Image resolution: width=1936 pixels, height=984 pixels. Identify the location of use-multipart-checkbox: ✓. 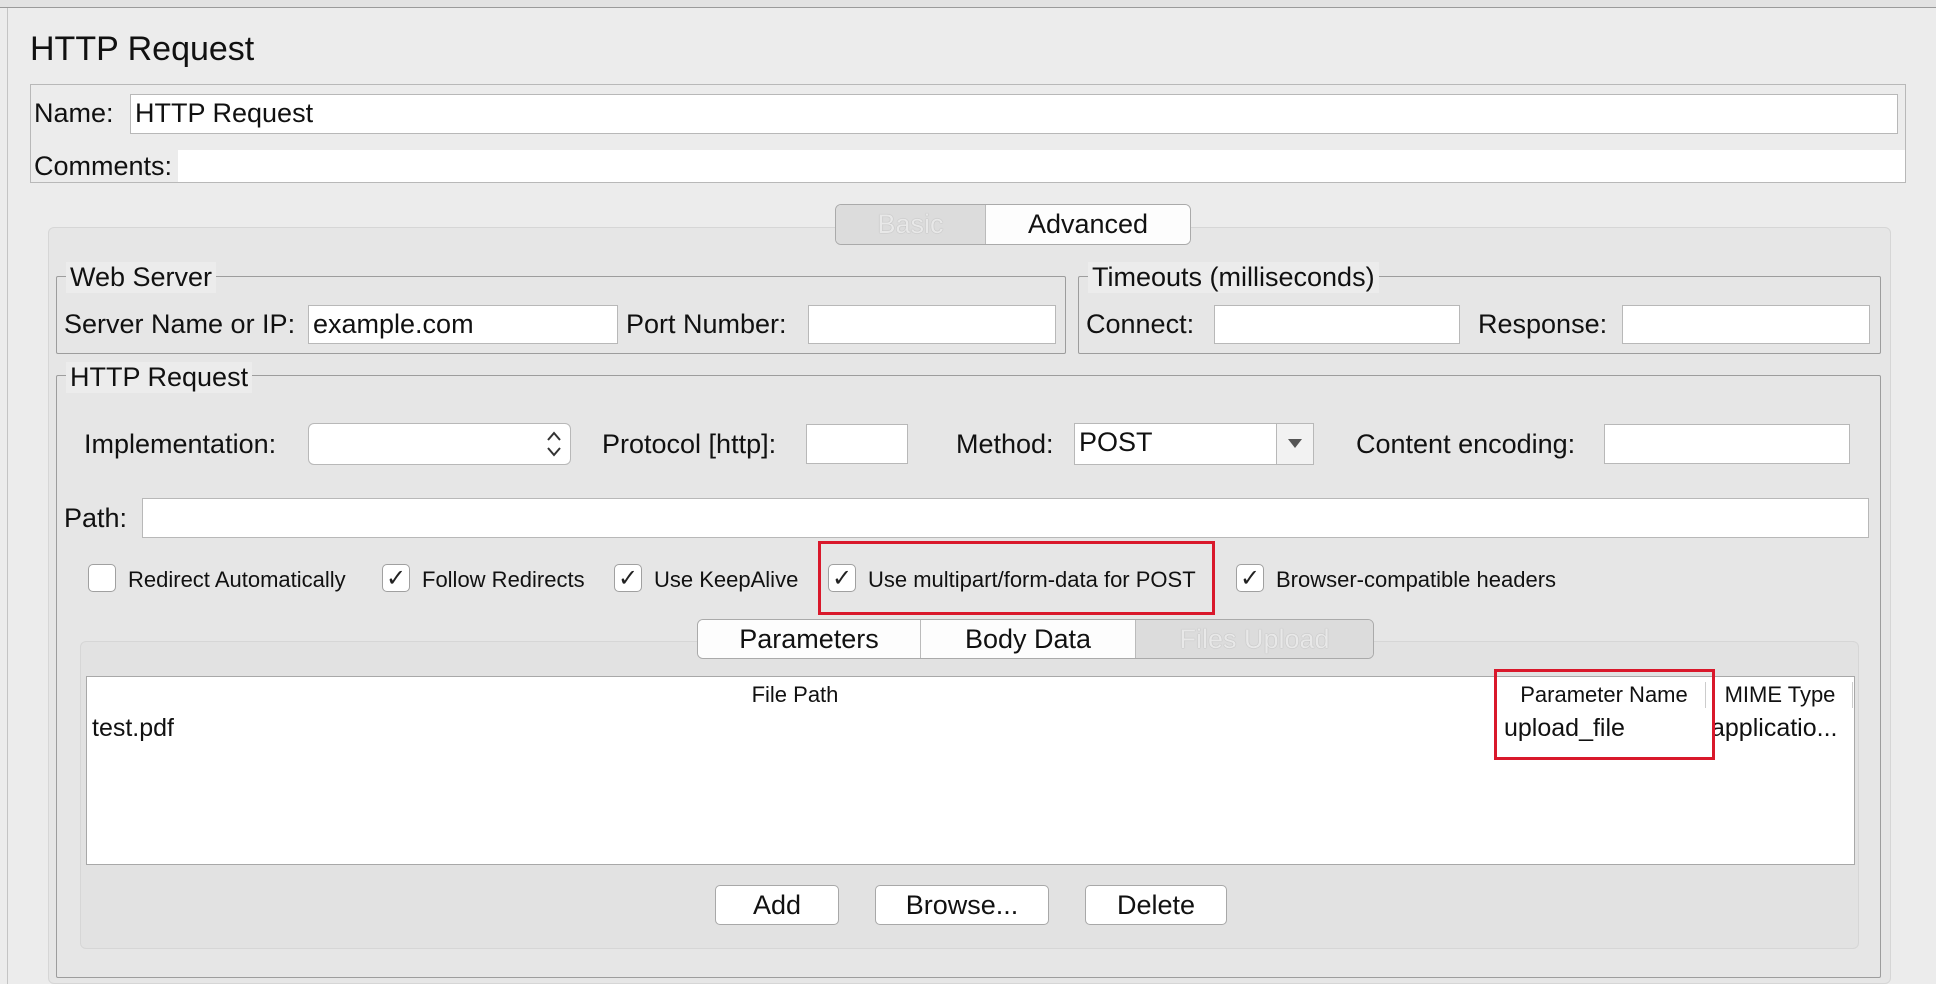
(842, 578).